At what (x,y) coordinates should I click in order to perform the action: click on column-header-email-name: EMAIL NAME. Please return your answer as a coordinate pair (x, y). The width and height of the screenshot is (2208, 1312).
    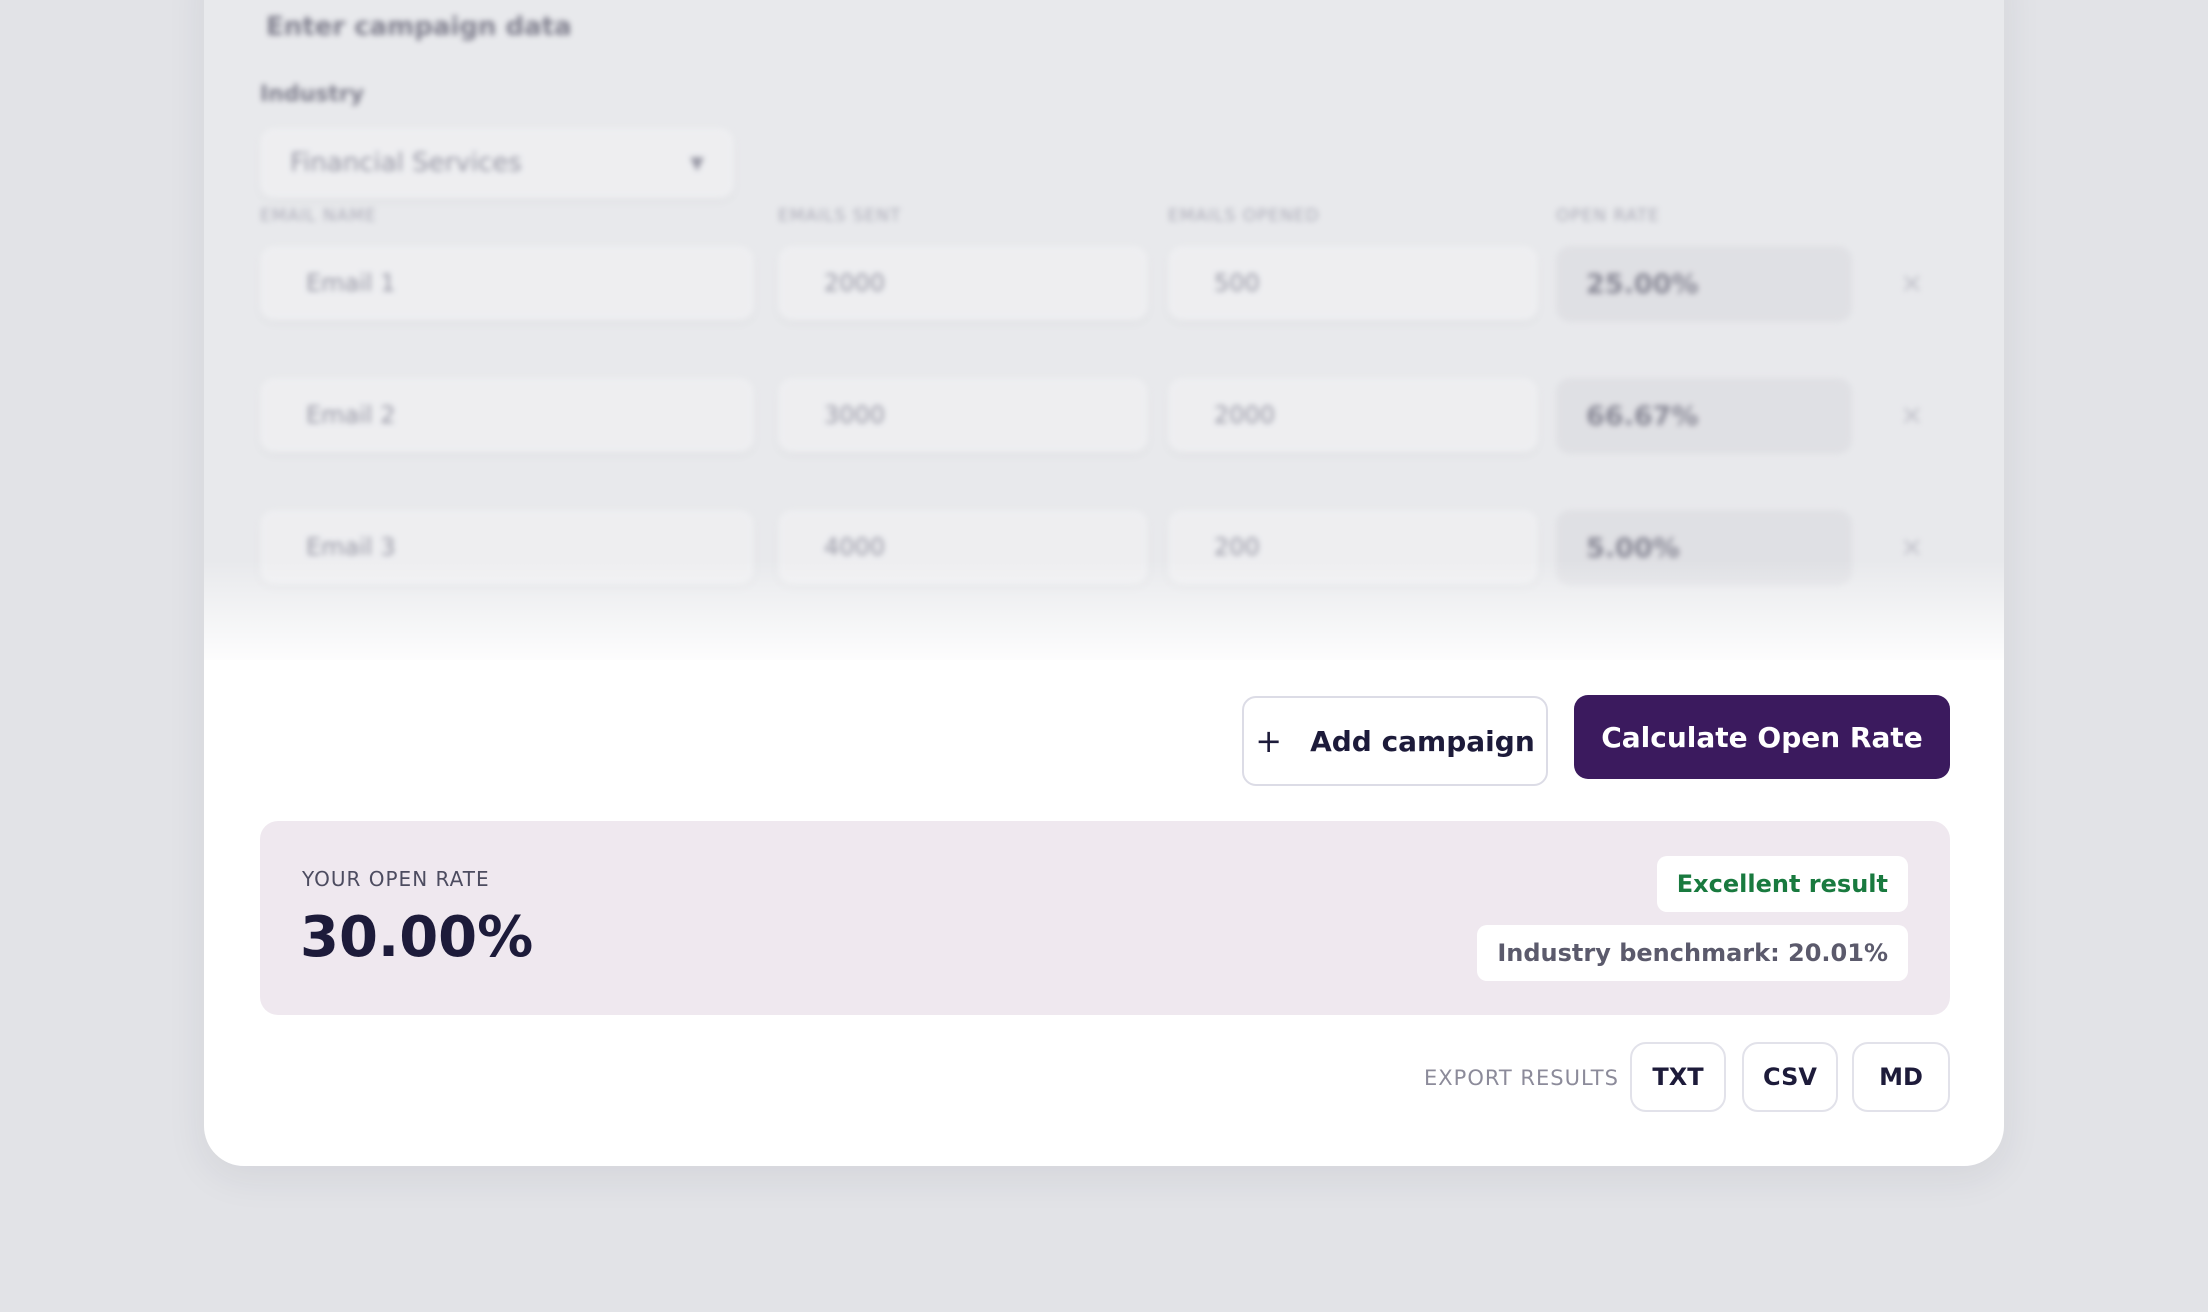
    Looking at the image, I should click on (318, 216).